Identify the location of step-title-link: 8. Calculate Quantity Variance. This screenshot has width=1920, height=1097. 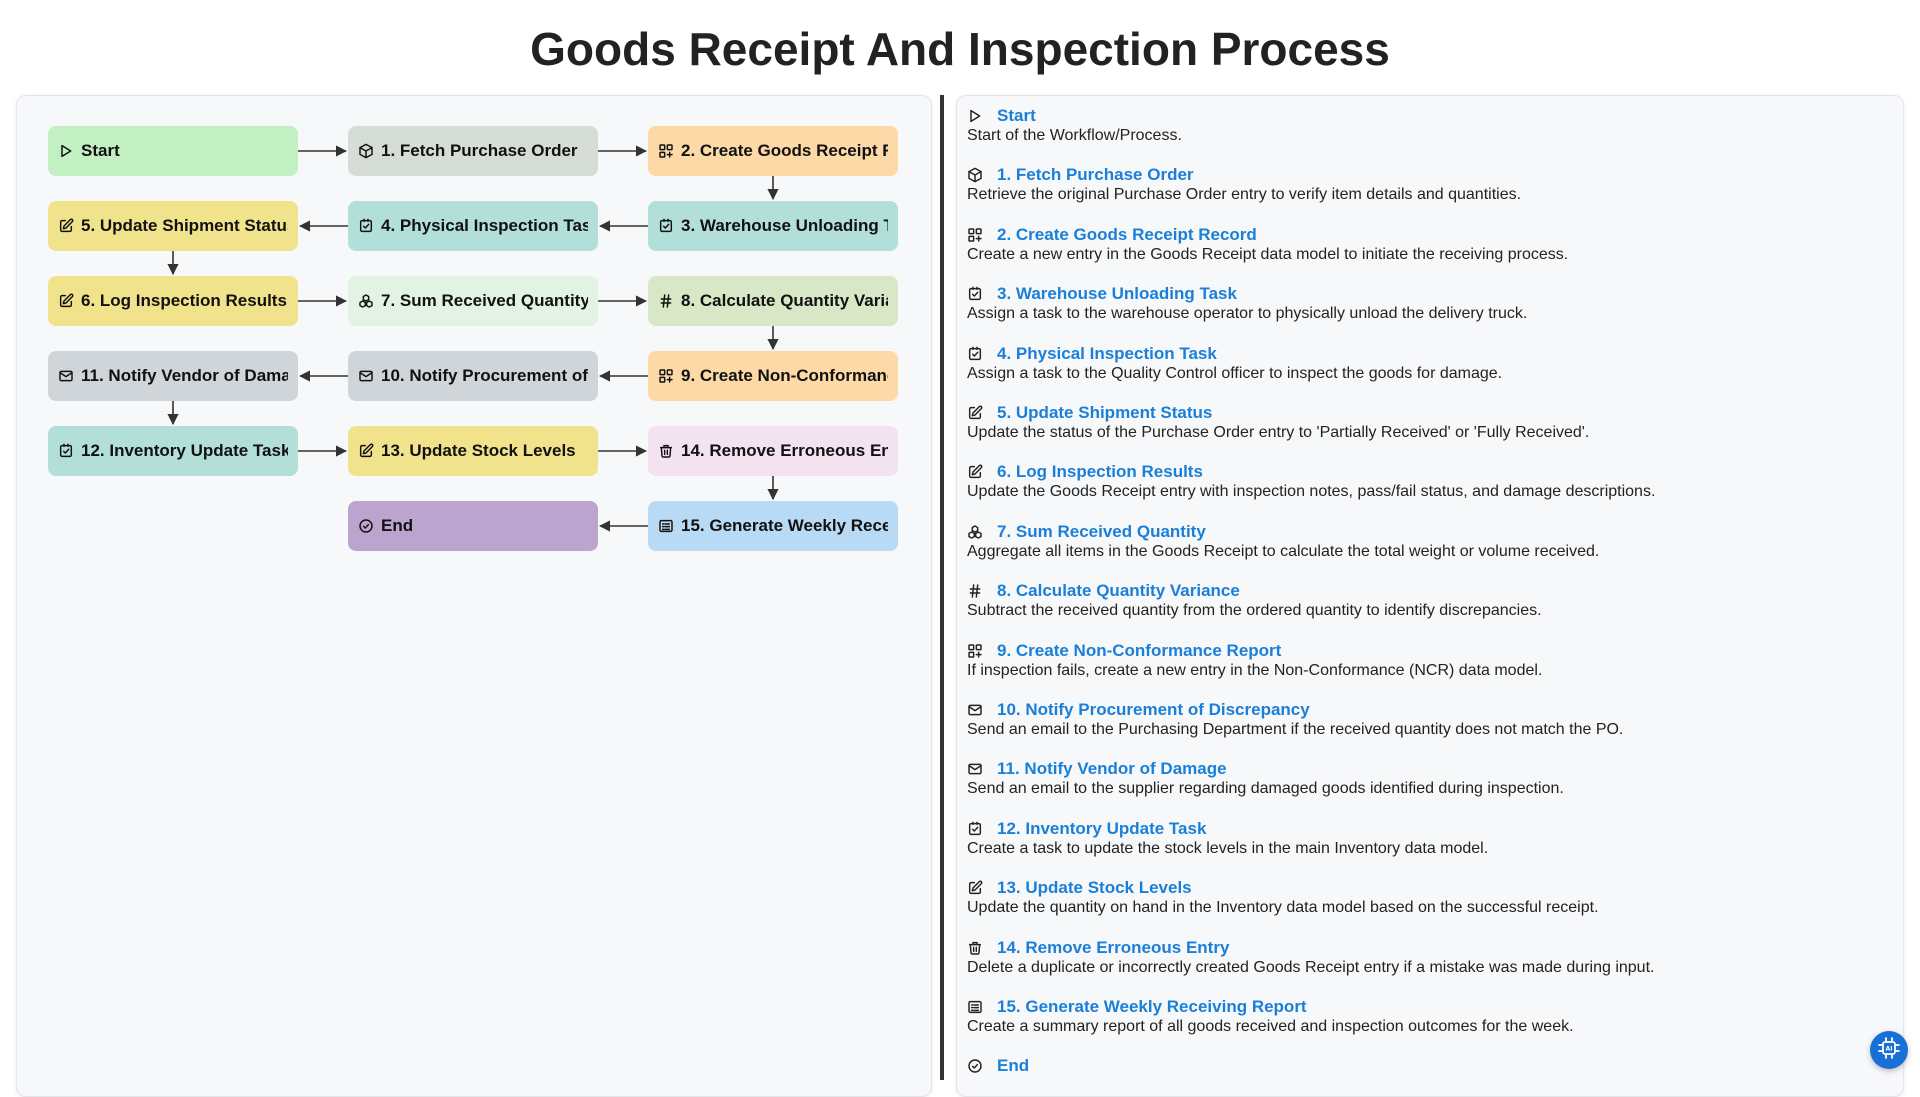
(1118, 591).